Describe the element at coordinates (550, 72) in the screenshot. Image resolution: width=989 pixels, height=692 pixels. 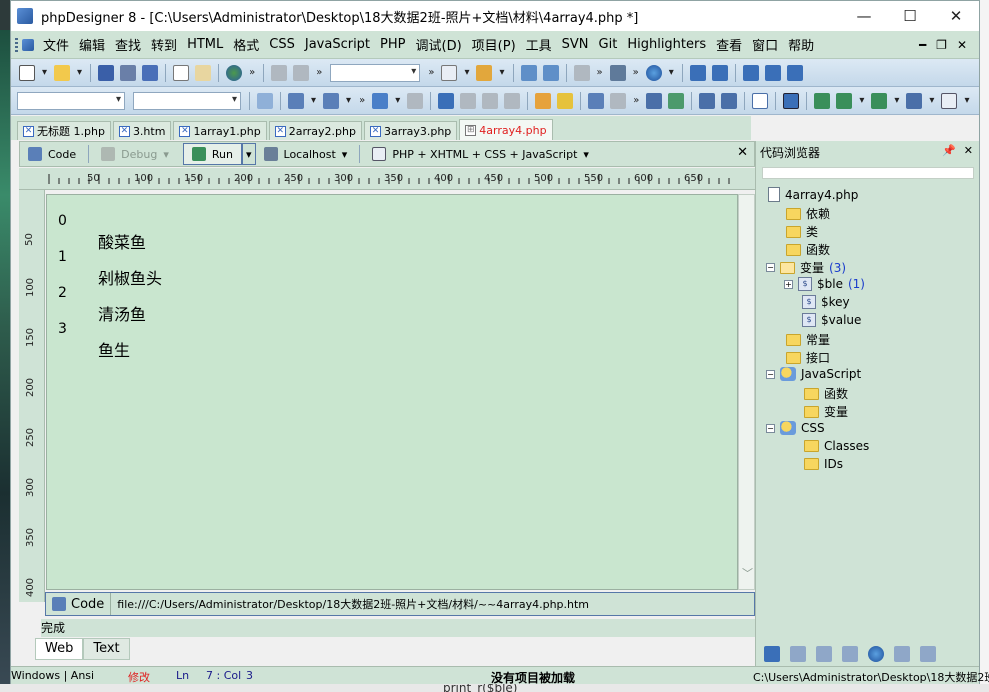
I see `filter-clear-icon` at that location.